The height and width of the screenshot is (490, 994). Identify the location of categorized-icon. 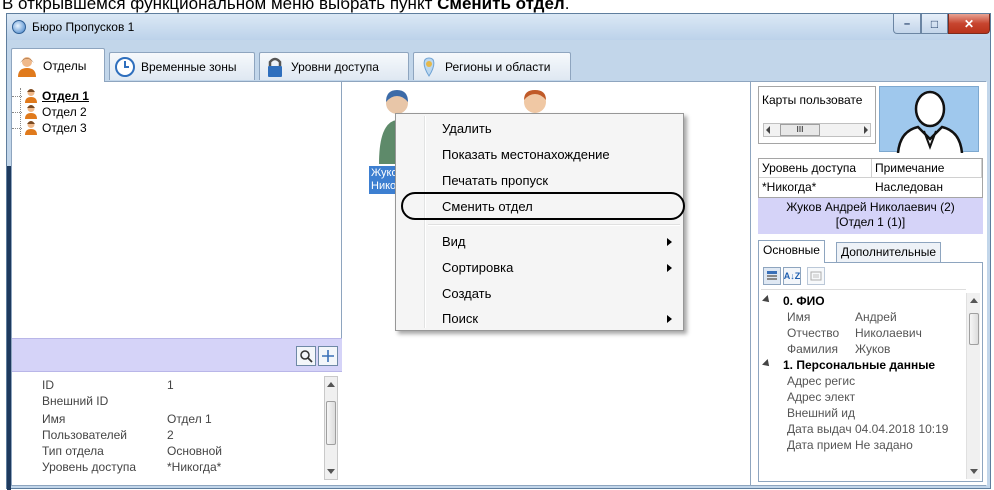
(772, 275).